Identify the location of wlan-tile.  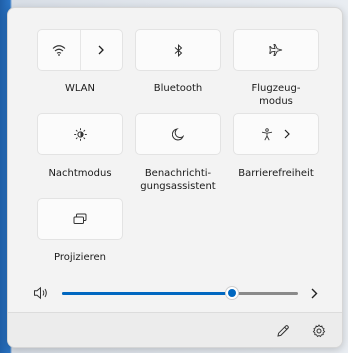
(80, 50).